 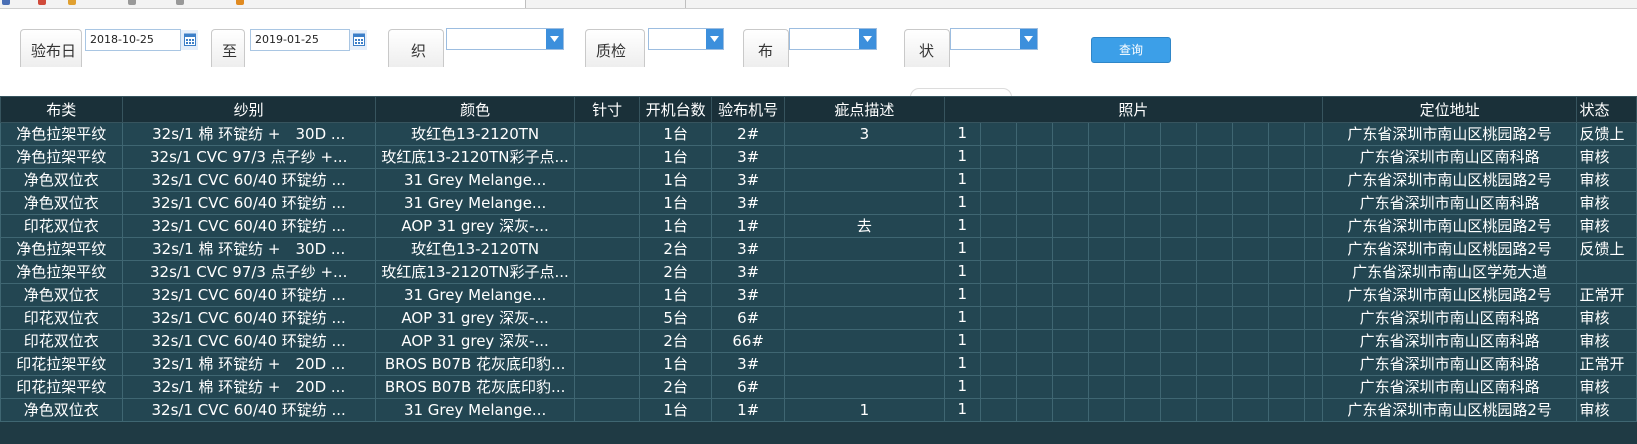 What do you see at coordinates (864, 226) in the screenshot?
I see `cell-defect: 去` at bounding box center [864, 226].